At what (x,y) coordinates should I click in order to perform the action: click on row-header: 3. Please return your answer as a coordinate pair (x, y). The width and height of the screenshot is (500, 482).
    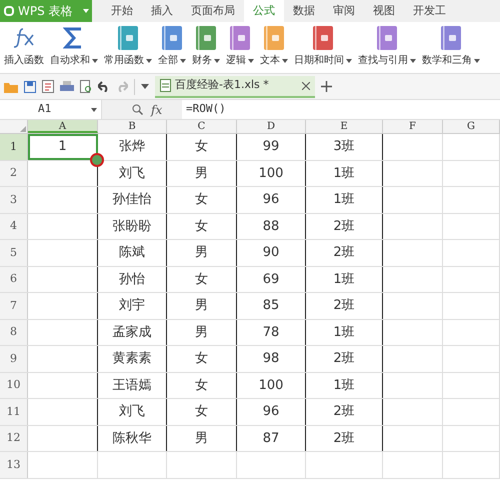
    Looking at the image, I should click on (14, 199).